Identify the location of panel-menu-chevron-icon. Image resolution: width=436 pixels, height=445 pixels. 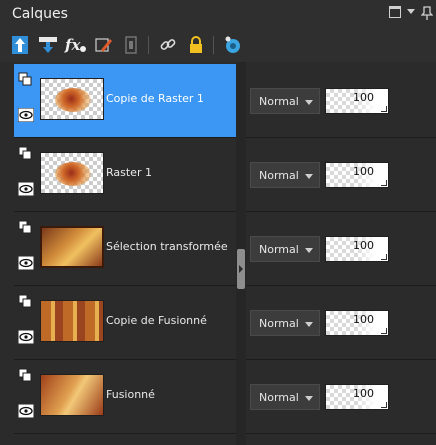
(411, 11).